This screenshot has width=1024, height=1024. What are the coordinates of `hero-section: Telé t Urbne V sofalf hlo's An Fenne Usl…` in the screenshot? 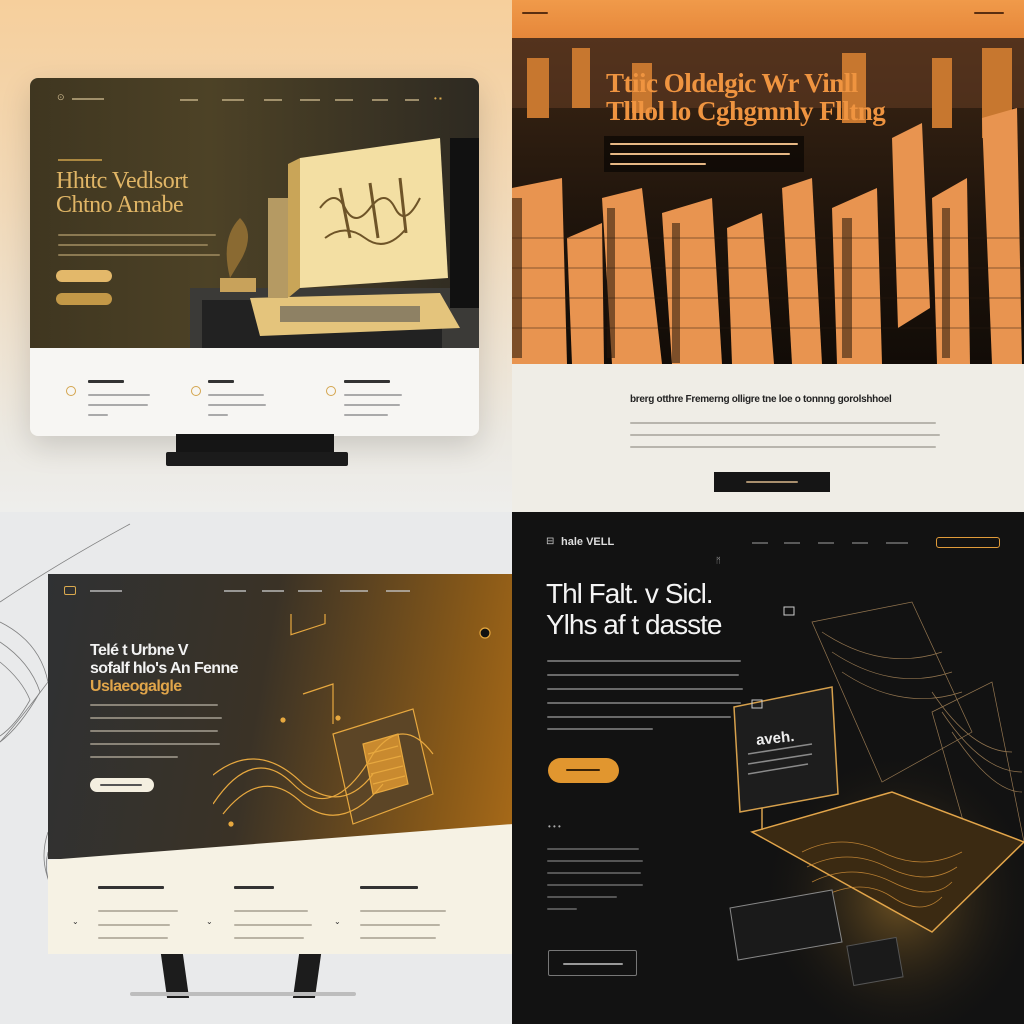 It's located at (280, 716).